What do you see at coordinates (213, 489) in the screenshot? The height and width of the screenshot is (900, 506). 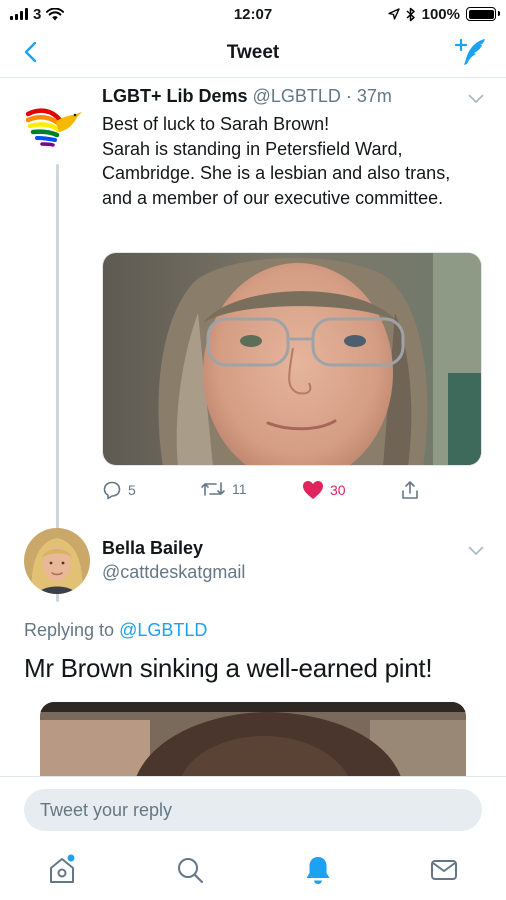 I see `retweet-icon` at bounding box center [213, 489].